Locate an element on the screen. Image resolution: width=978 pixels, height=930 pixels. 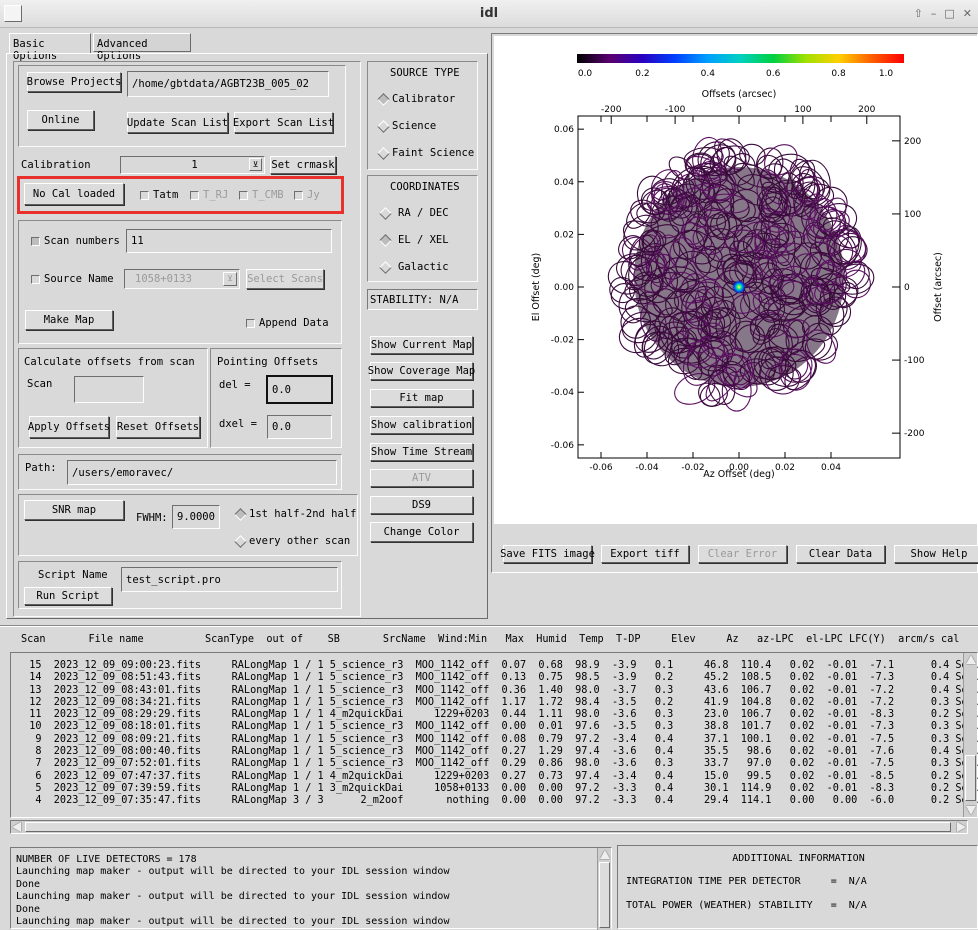
update-scan-list-button: Update Scan List is located at coordinates (177, 122).